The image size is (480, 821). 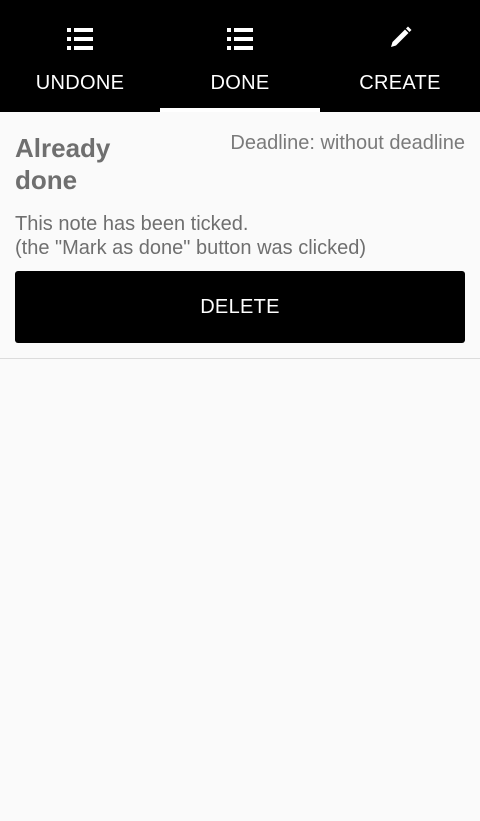 I want to click on tab-bar: UNDONE DONE CREATE, so click(x=240, y=56).